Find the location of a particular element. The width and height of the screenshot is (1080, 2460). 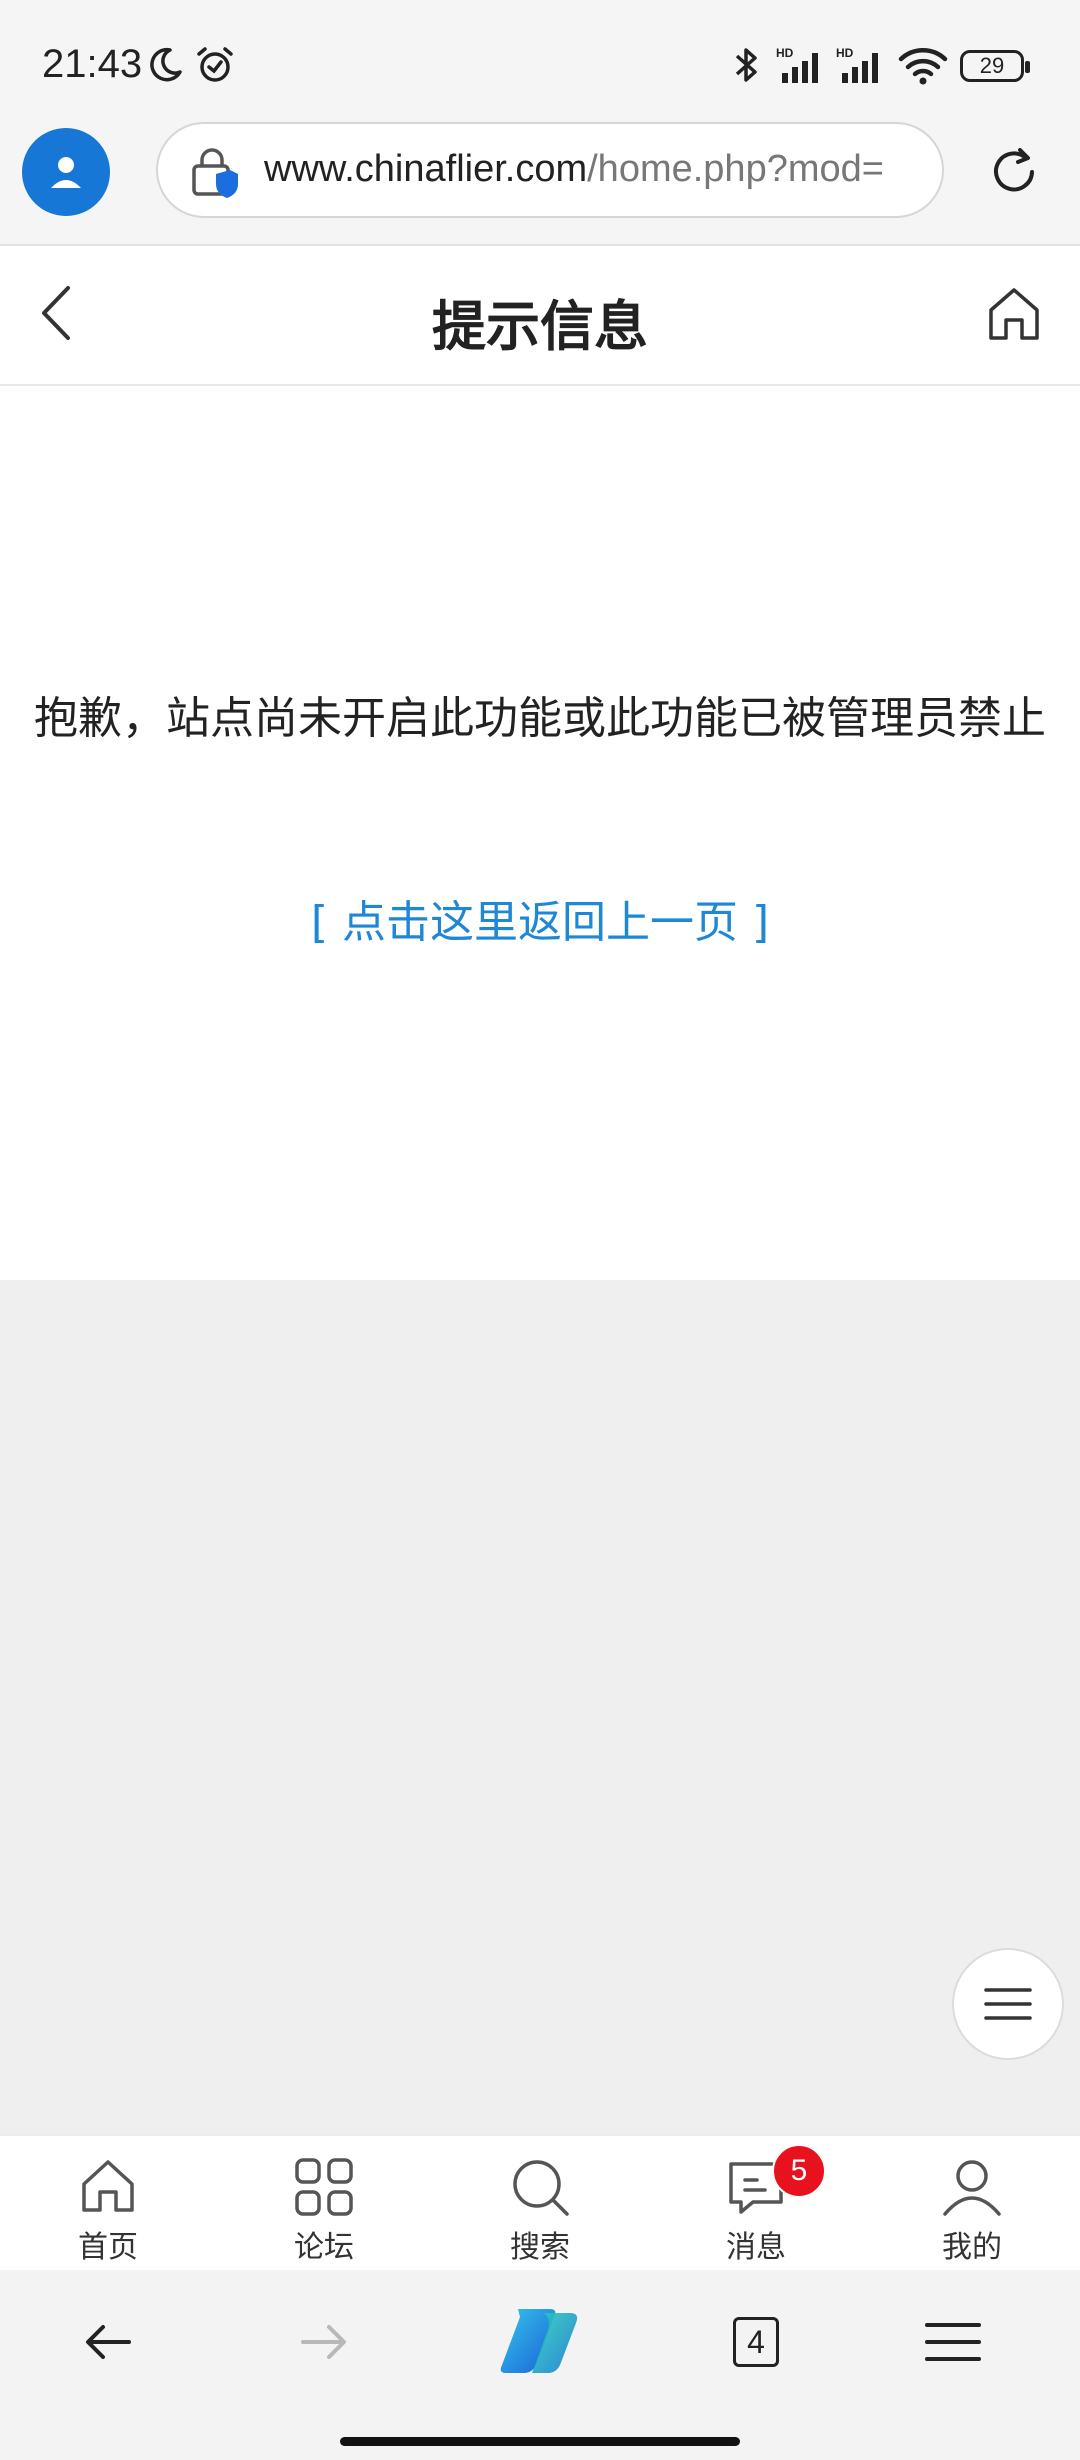

hamburger-icon is located at coordinates (1008, 2004).